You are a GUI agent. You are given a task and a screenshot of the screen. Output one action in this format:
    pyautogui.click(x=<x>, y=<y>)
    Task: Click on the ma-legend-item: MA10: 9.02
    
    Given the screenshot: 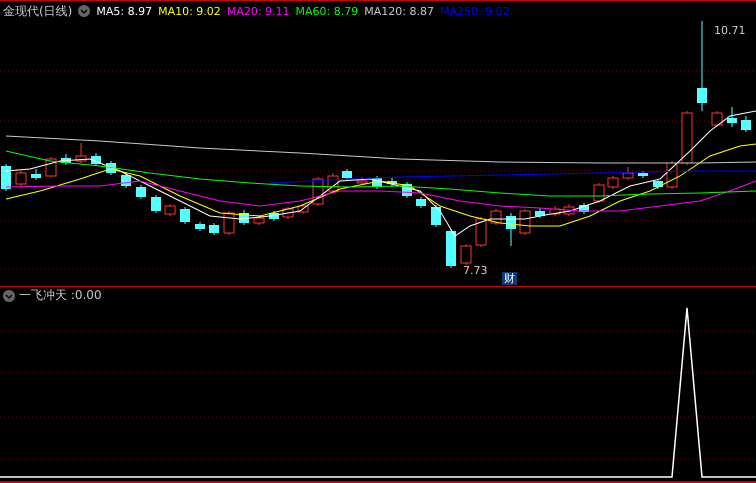 What is the action you would take?
    pyautogui.click(x=189, y=11)
    